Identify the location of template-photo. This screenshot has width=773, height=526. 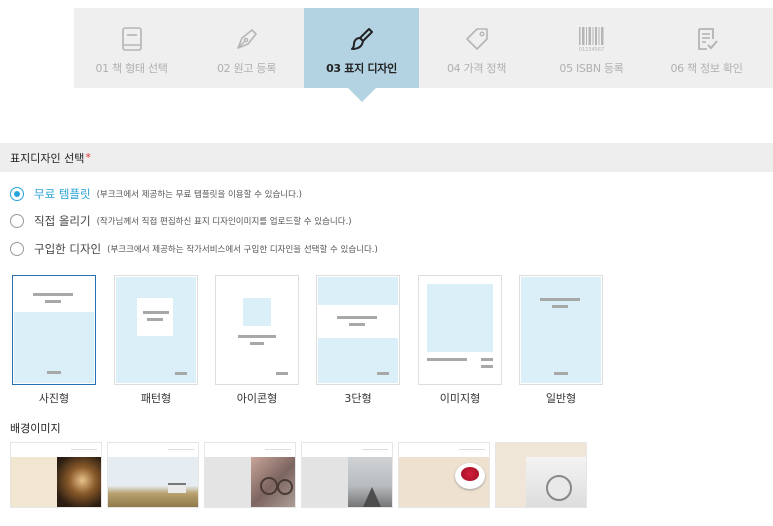
(54, 330).